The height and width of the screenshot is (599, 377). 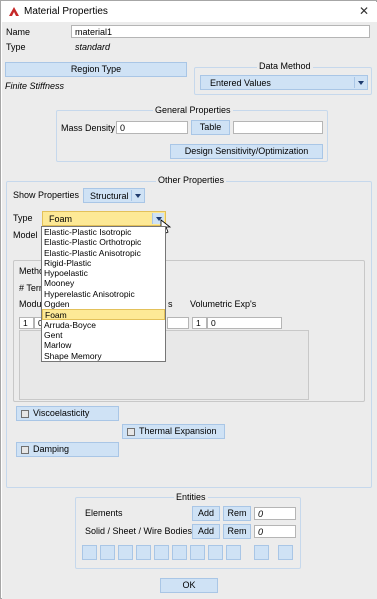 I want to click on title-bar: Material Properties ✕, so click(x=189, y=12).